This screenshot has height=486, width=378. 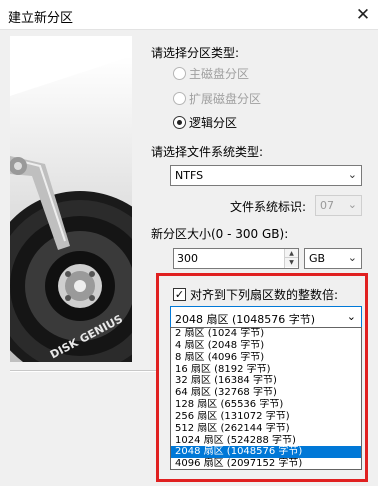 I want to click on size-value: 300, so click(x=187, y=258).